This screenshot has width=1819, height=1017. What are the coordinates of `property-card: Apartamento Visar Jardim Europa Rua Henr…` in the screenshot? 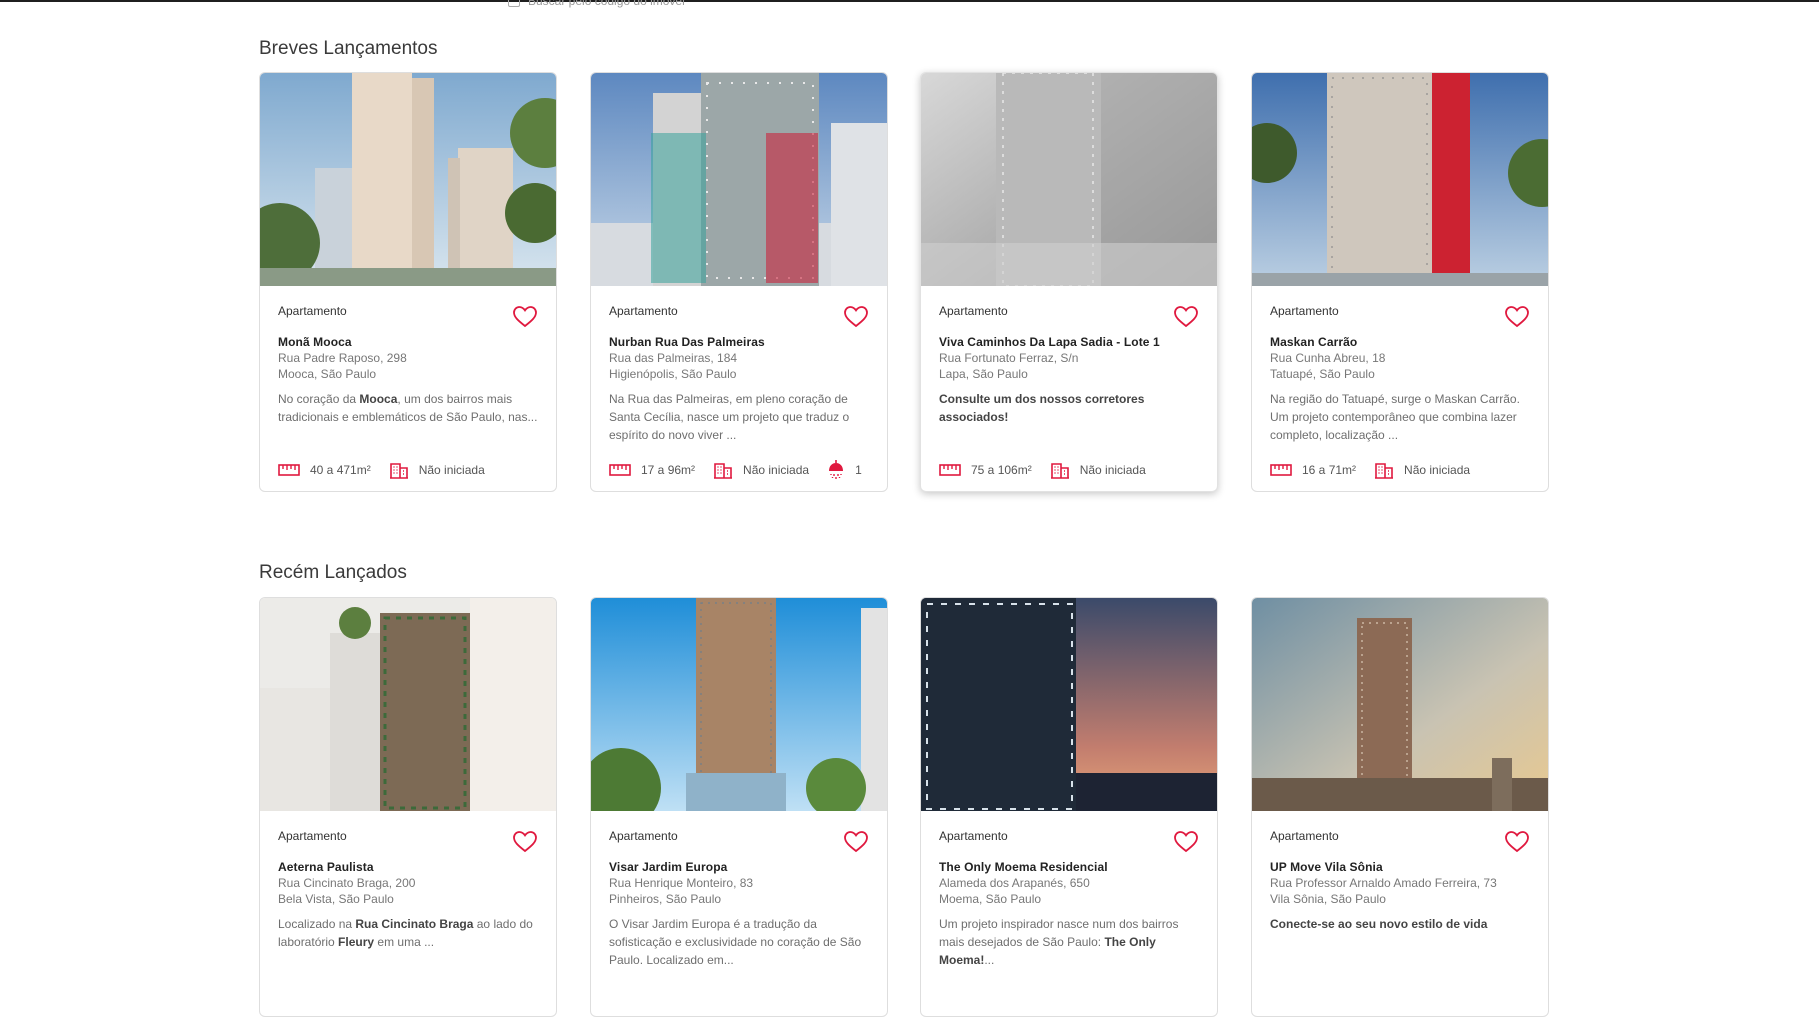 It's located at (739, 807).